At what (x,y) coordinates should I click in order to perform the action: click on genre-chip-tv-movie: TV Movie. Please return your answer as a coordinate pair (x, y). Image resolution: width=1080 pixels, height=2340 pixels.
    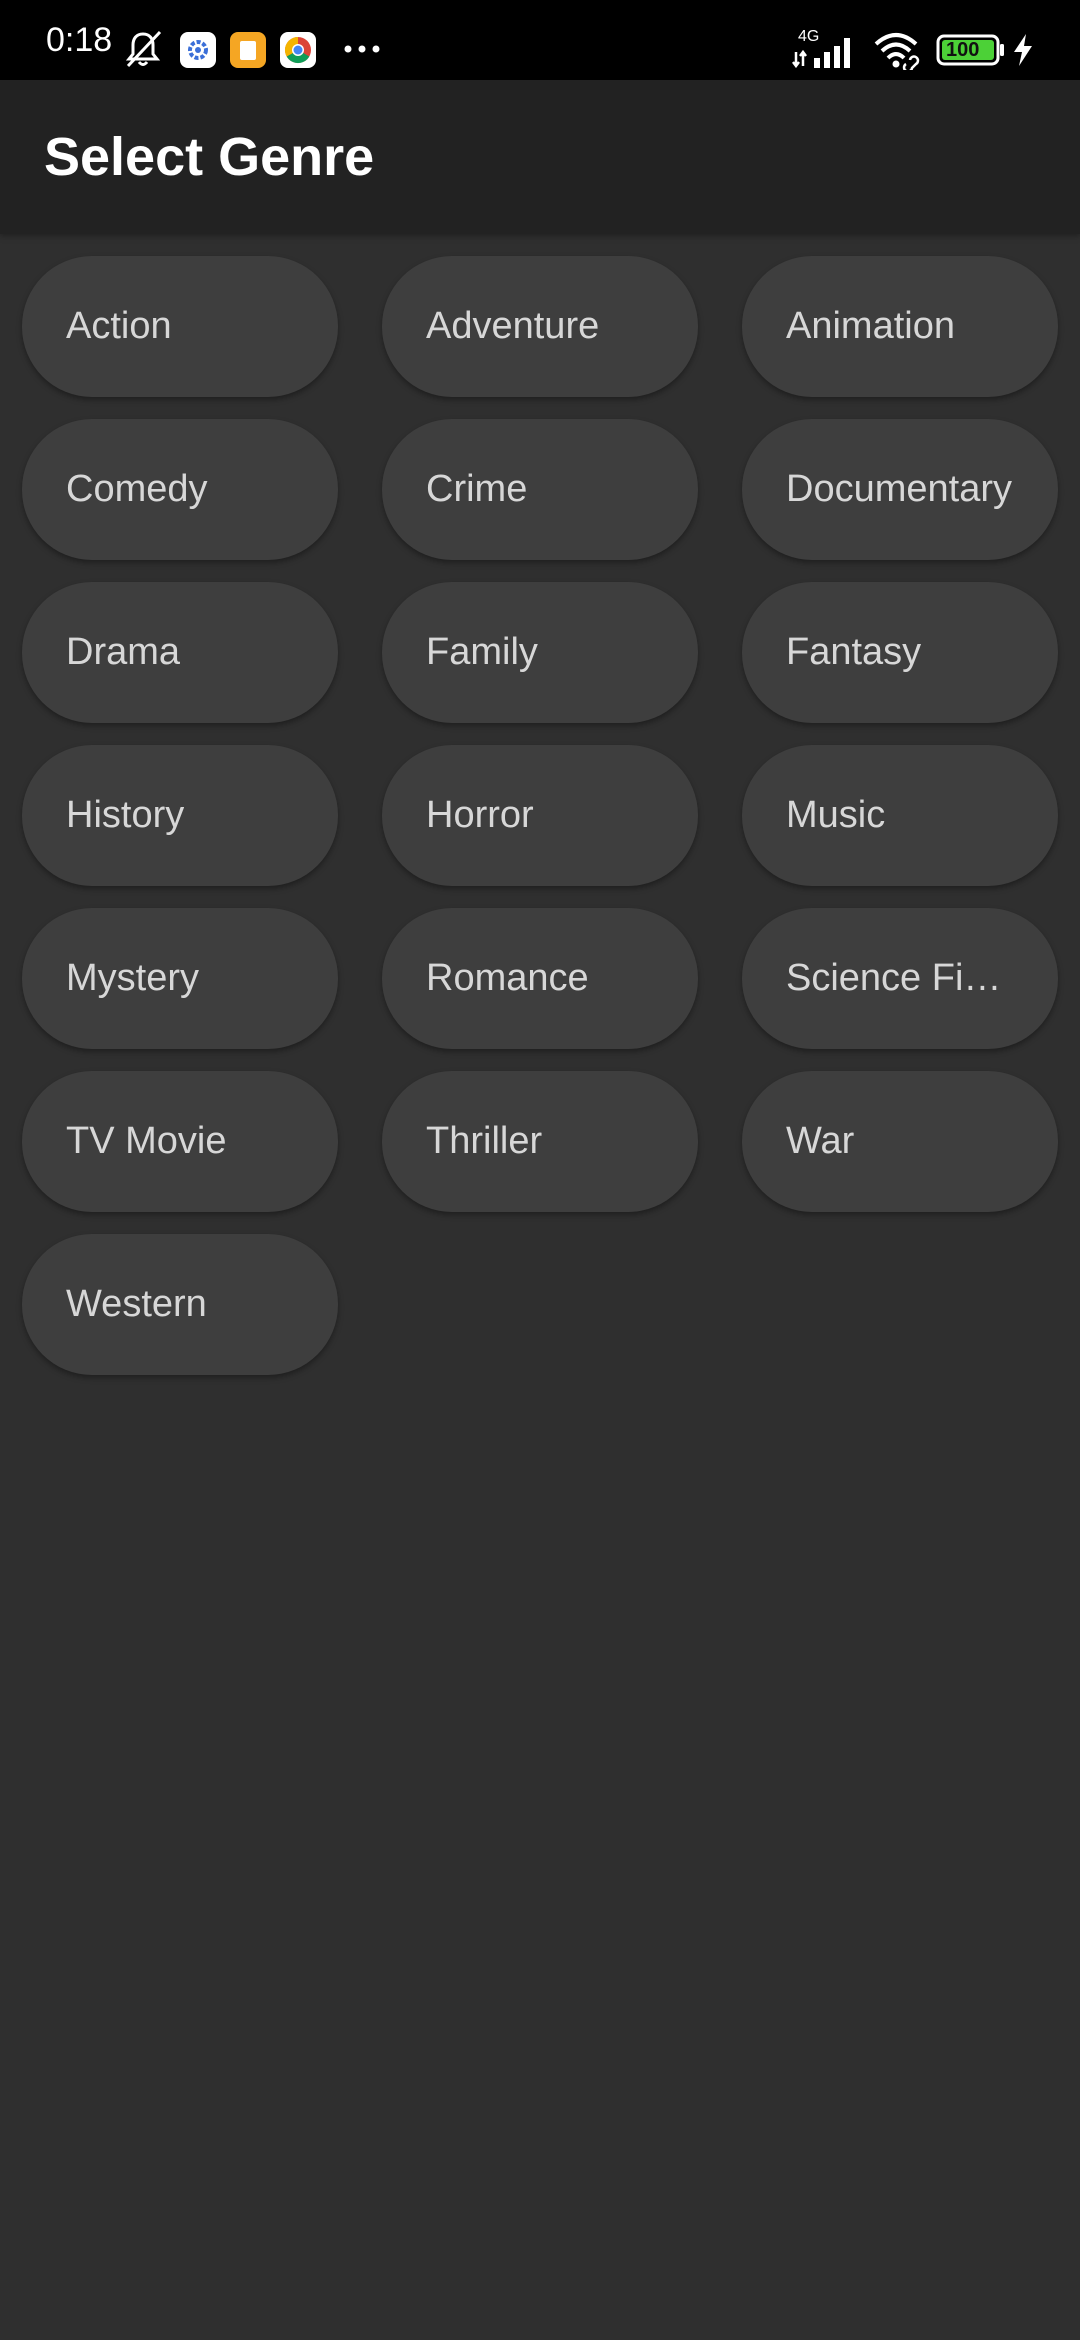
    Looking at the image, I should click on (180, 1141).